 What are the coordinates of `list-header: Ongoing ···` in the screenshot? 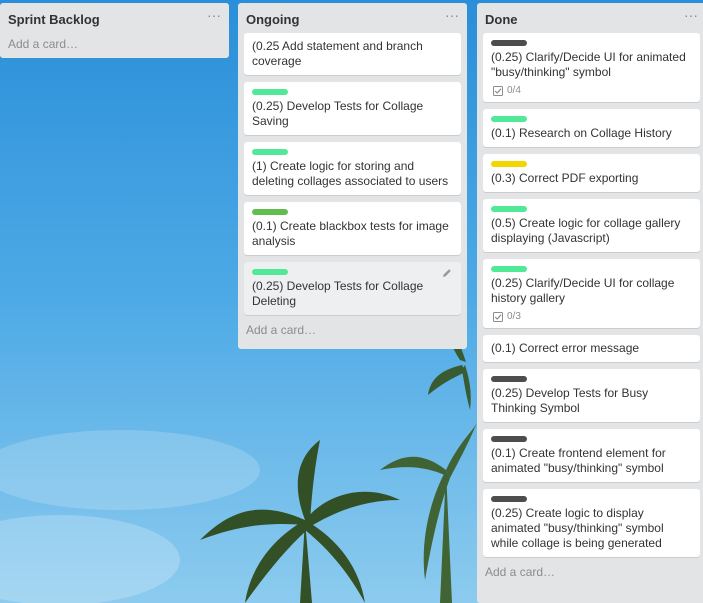 It's located at (352, 18).